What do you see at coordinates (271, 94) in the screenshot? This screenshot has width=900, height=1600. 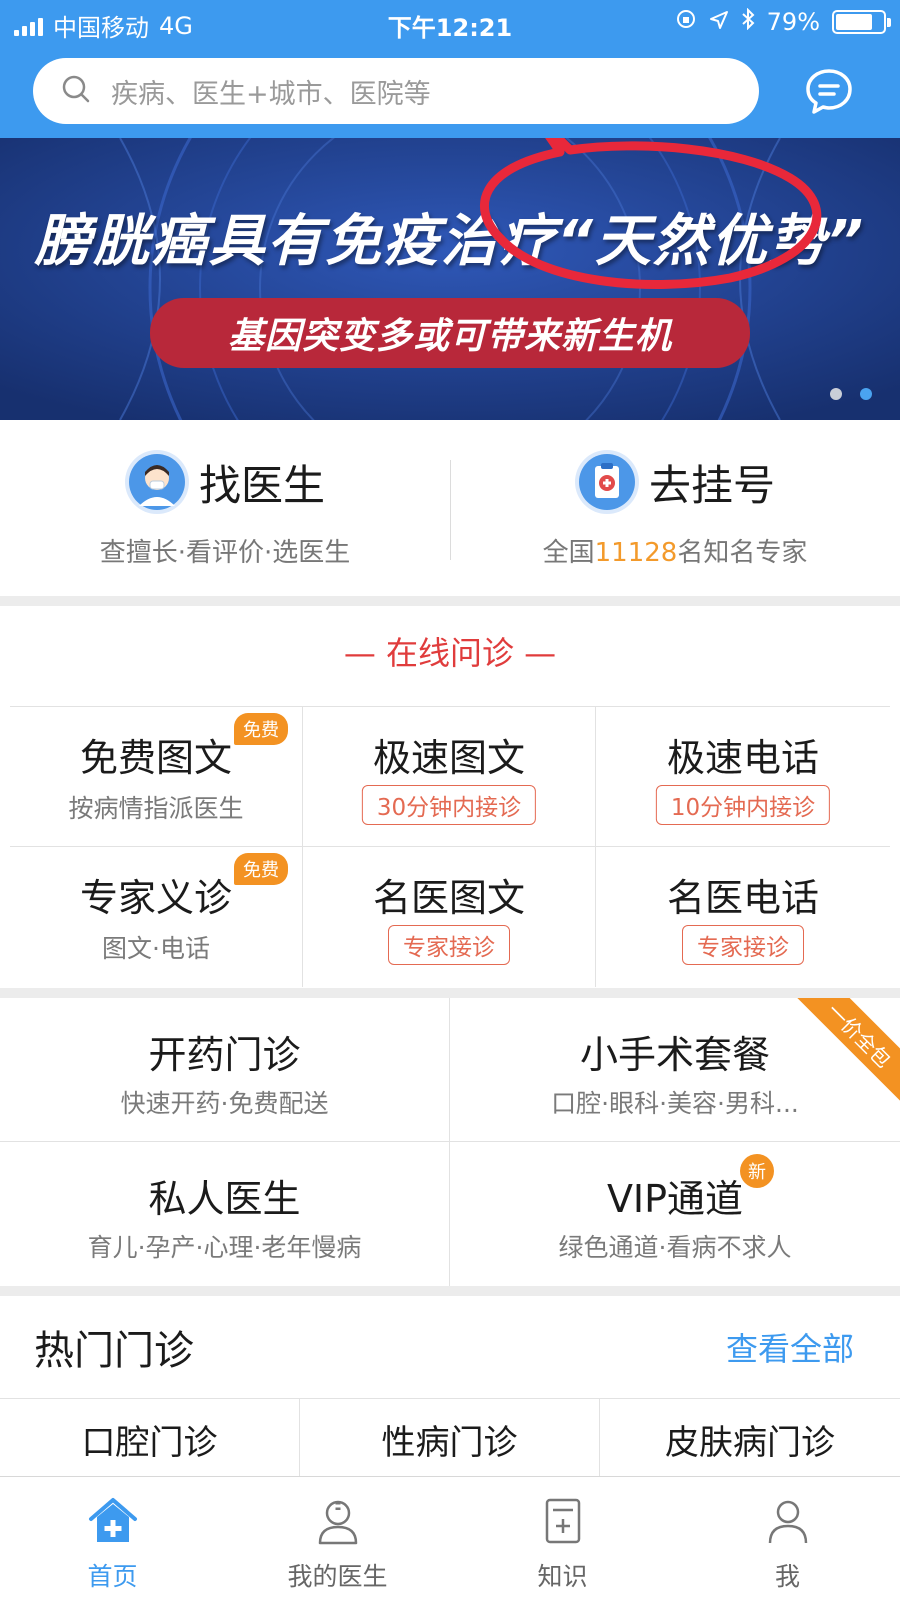 I see `search-placeholder: 疾病、医生+城市、医院等` at bounding box center [271, 94].